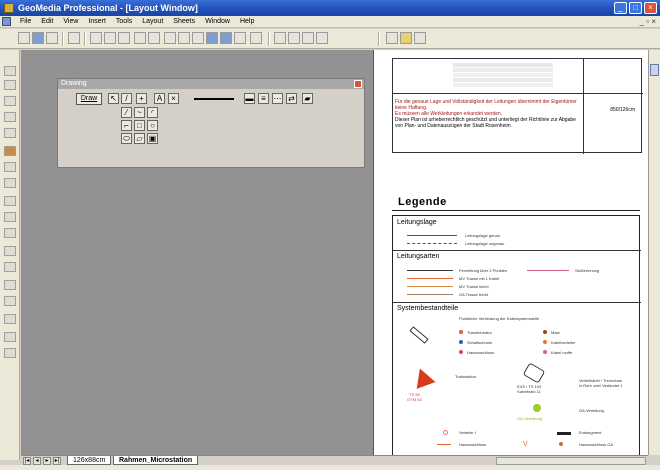  What do you see at coordinates (256, 38) in the screenshot?
I see `help-pointer-icon` at bounding box center [256, 38].